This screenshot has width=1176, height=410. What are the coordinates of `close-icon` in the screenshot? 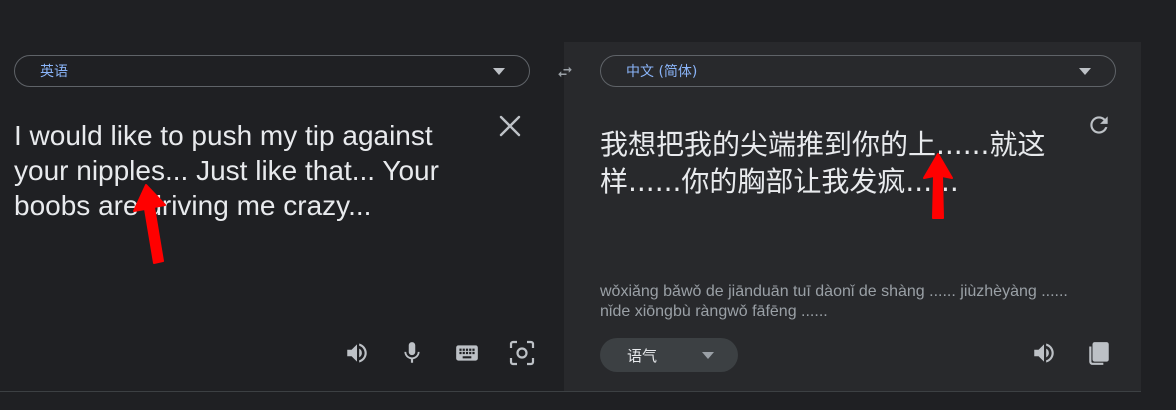 It's located at (510, 126).